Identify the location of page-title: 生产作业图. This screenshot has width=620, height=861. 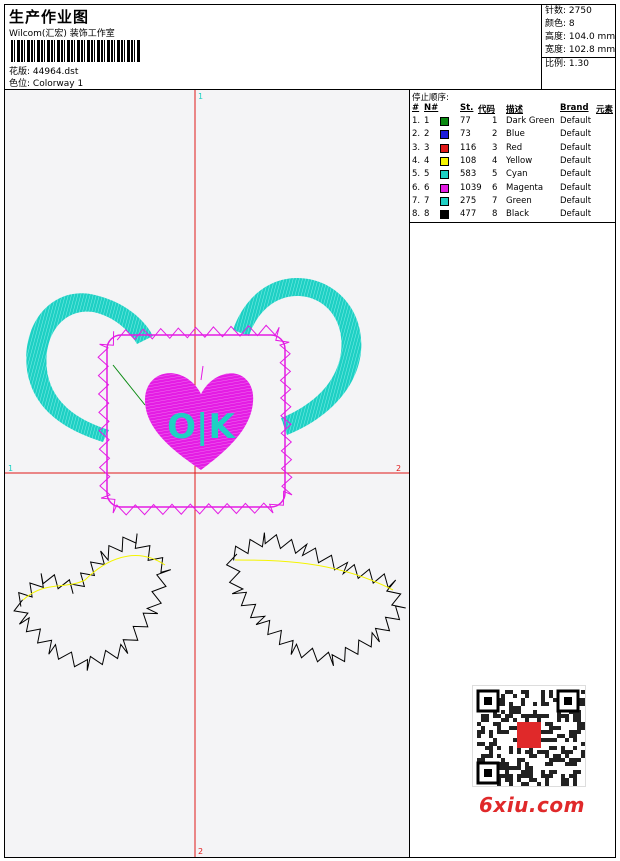
(49, 17).